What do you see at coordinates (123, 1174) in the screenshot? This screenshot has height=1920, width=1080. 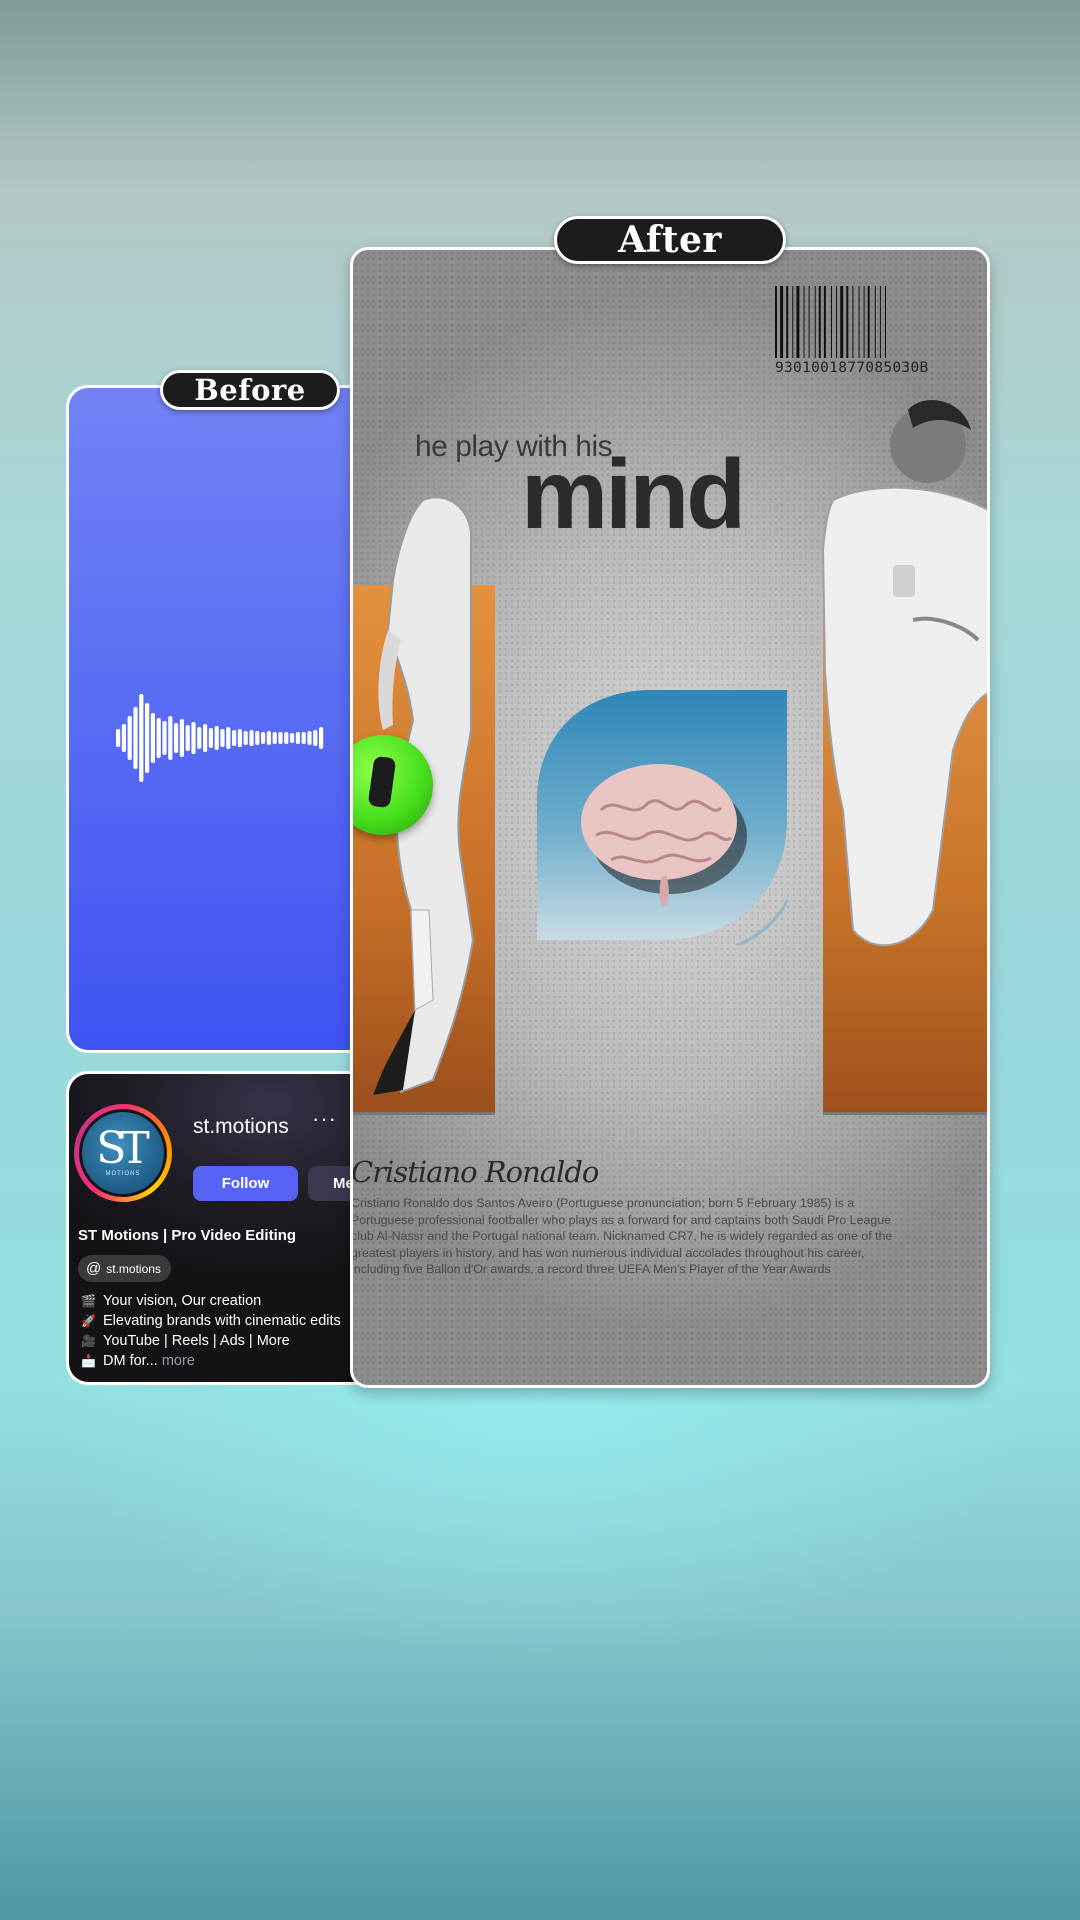 I see `avatar-subtitle: MOTIONS` at bounding box center [123, 1174].